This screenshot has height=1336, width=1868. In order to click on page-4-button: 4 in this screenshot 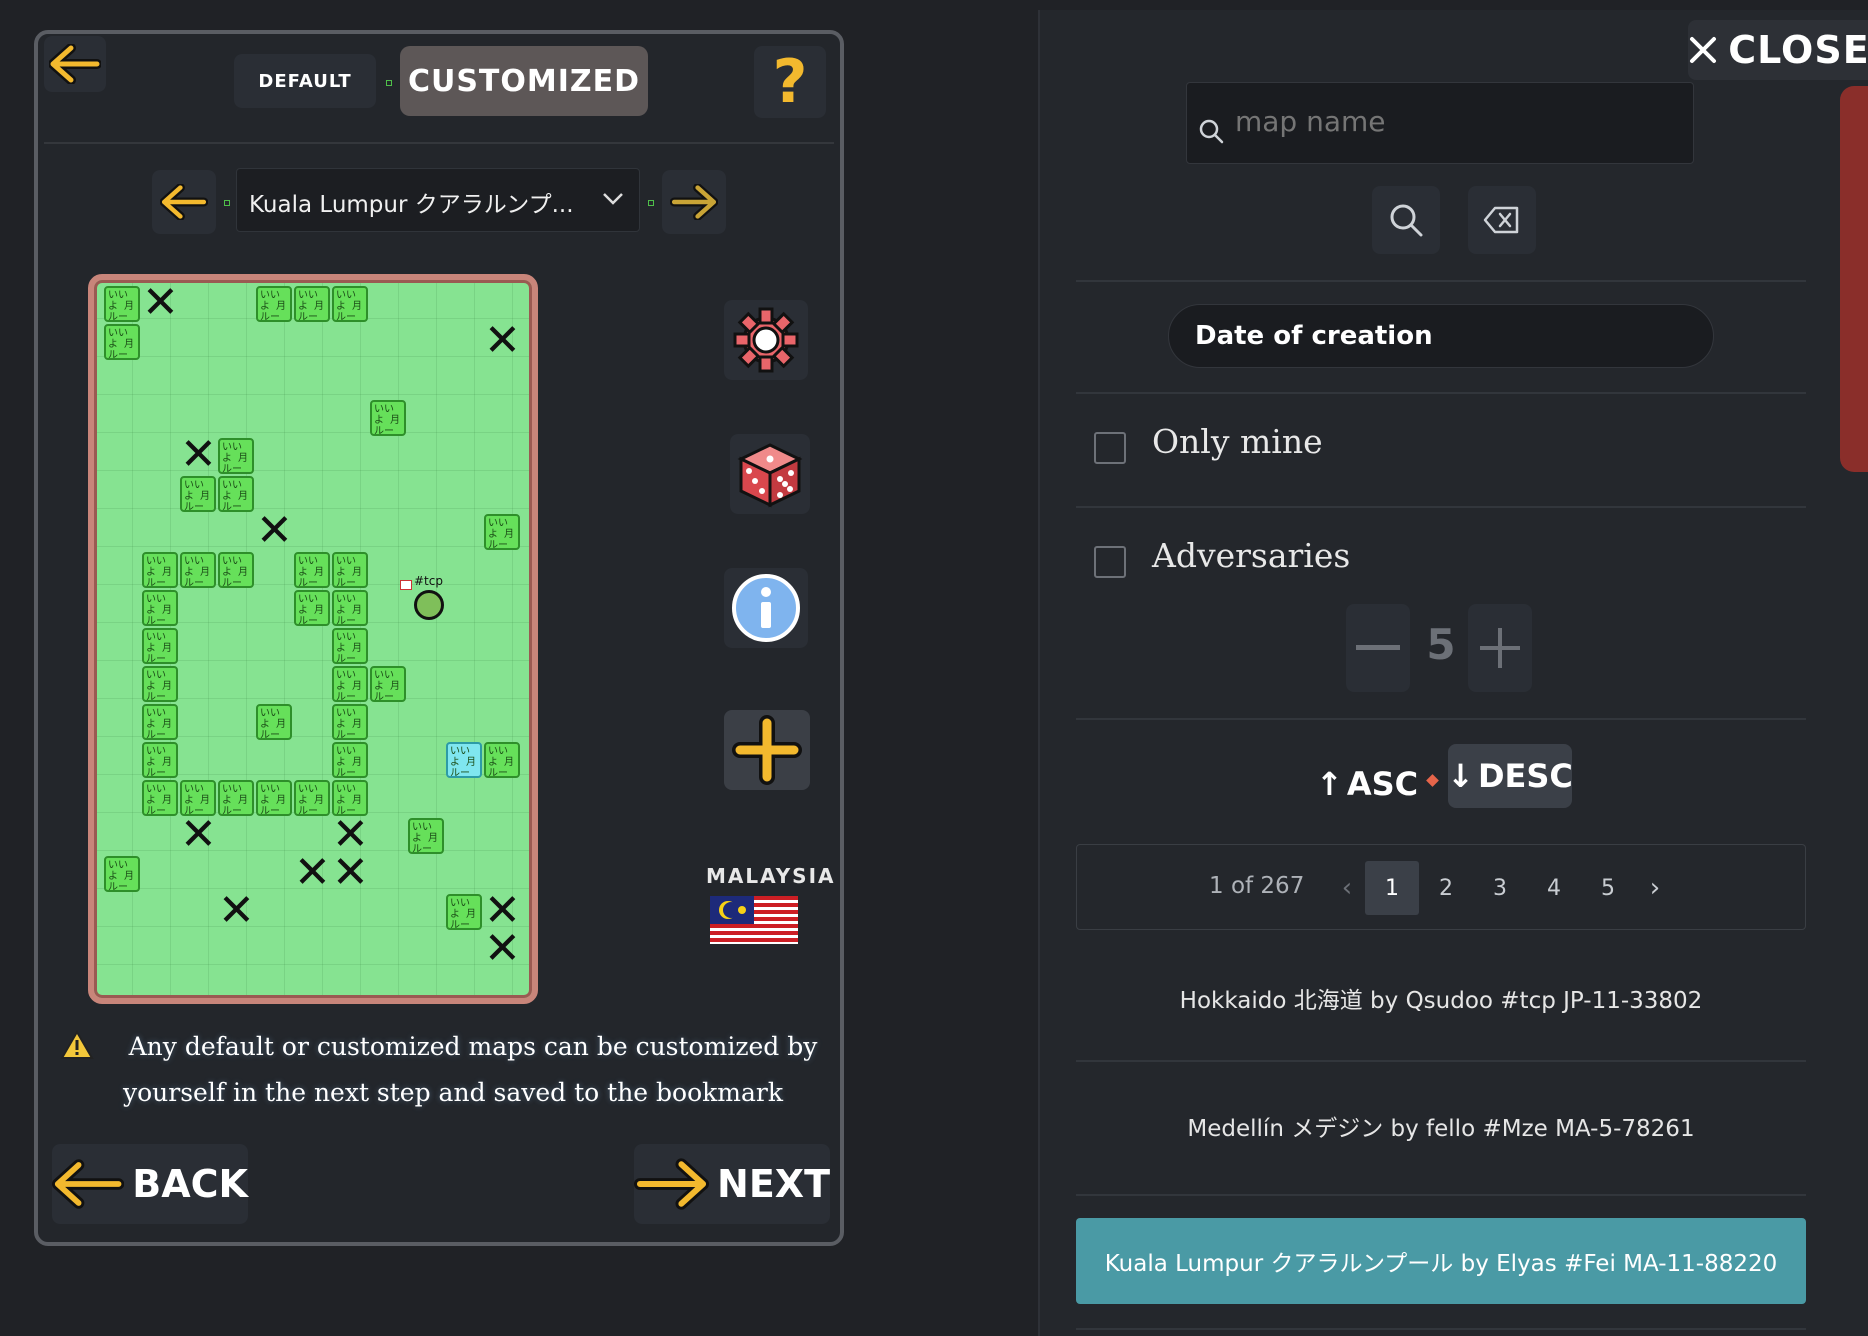, I will do `click(1554, 888)`.